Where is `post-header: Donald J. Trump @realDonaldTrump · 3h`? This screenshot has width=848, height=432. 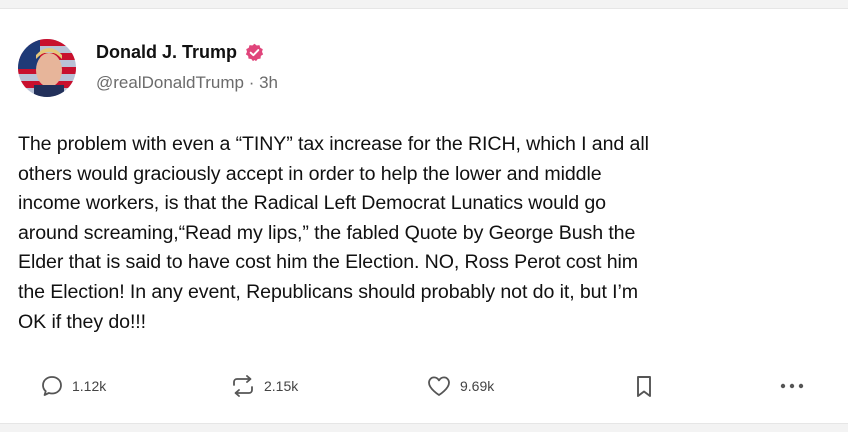 post-header: Donald J. Trump @realDonaldTrump · 3h is located at coordinates (187, 67).